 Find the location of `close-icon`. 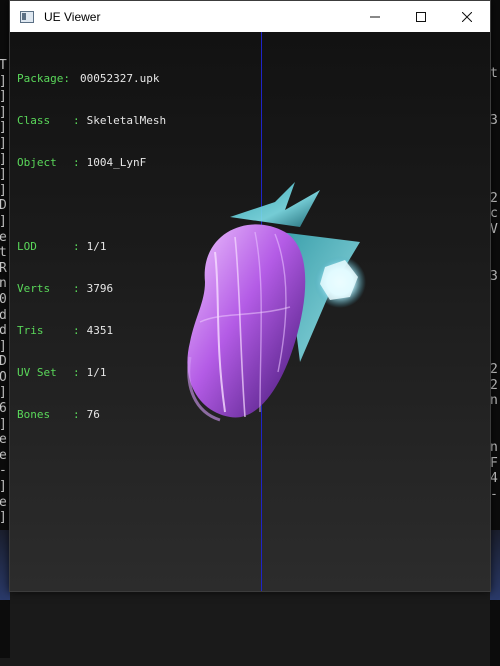

close-icon is located at coordinates (467, 16).